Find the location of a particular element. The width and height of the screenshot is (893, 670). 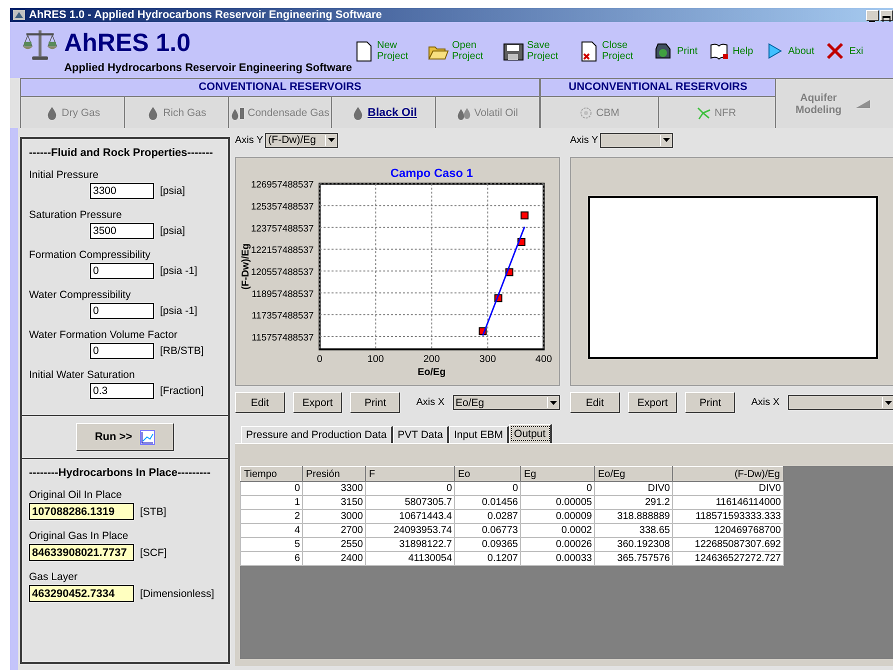

table-cell: 0.0287 is located at coordinates (487, 517).